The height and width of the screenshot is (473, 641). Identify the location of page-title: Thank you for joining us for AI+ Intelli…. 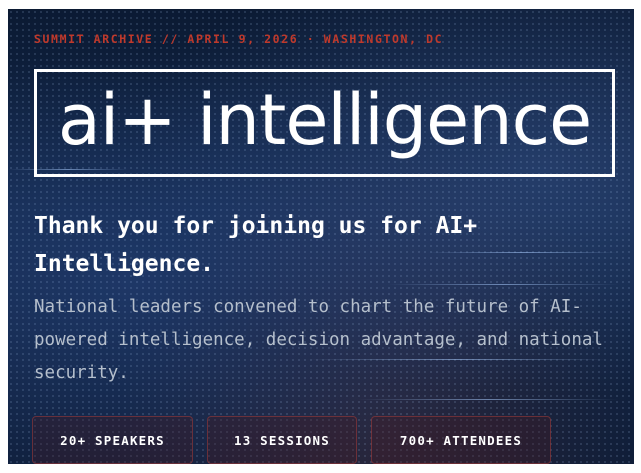
(256, 245).